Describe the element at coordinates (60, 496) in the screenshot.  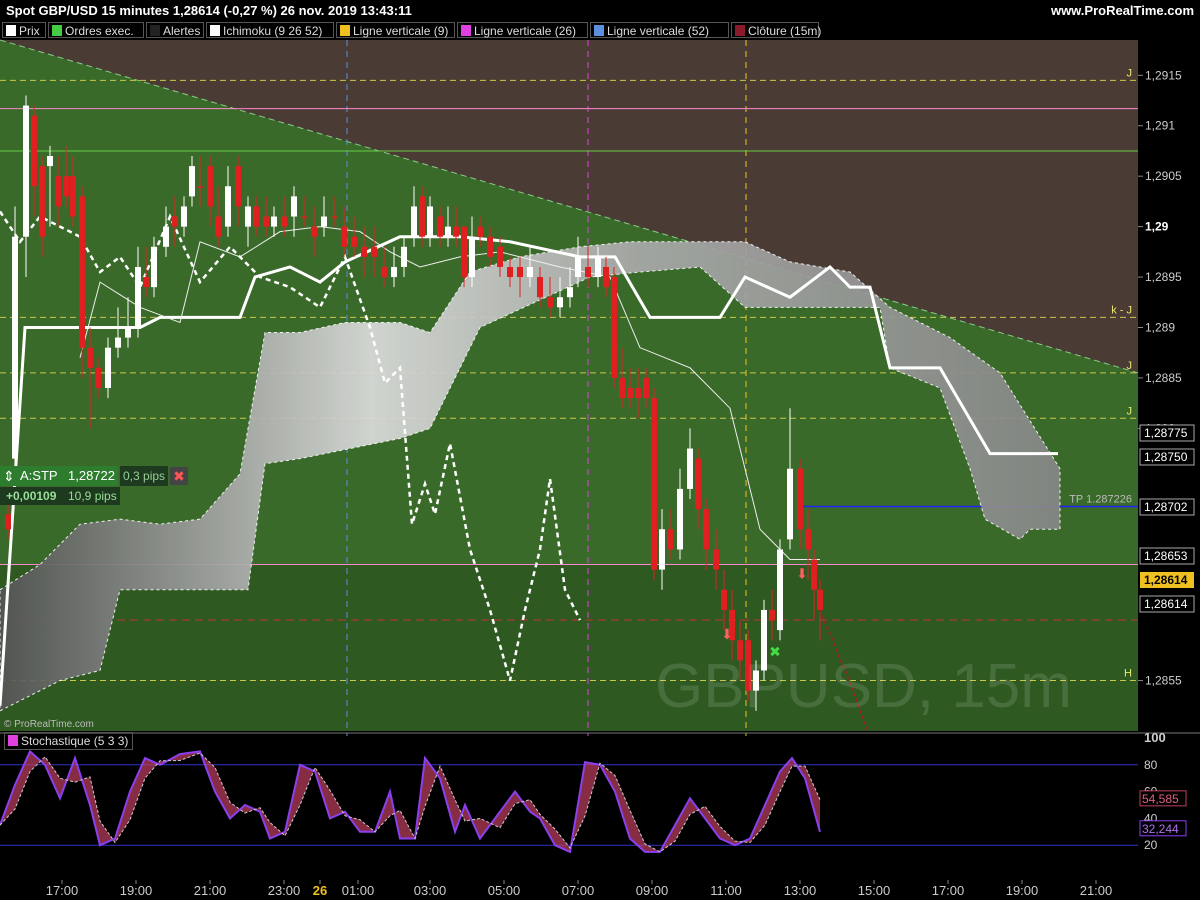
I see `order-gain-panel: +0,00109 10,9 pips` at that location.